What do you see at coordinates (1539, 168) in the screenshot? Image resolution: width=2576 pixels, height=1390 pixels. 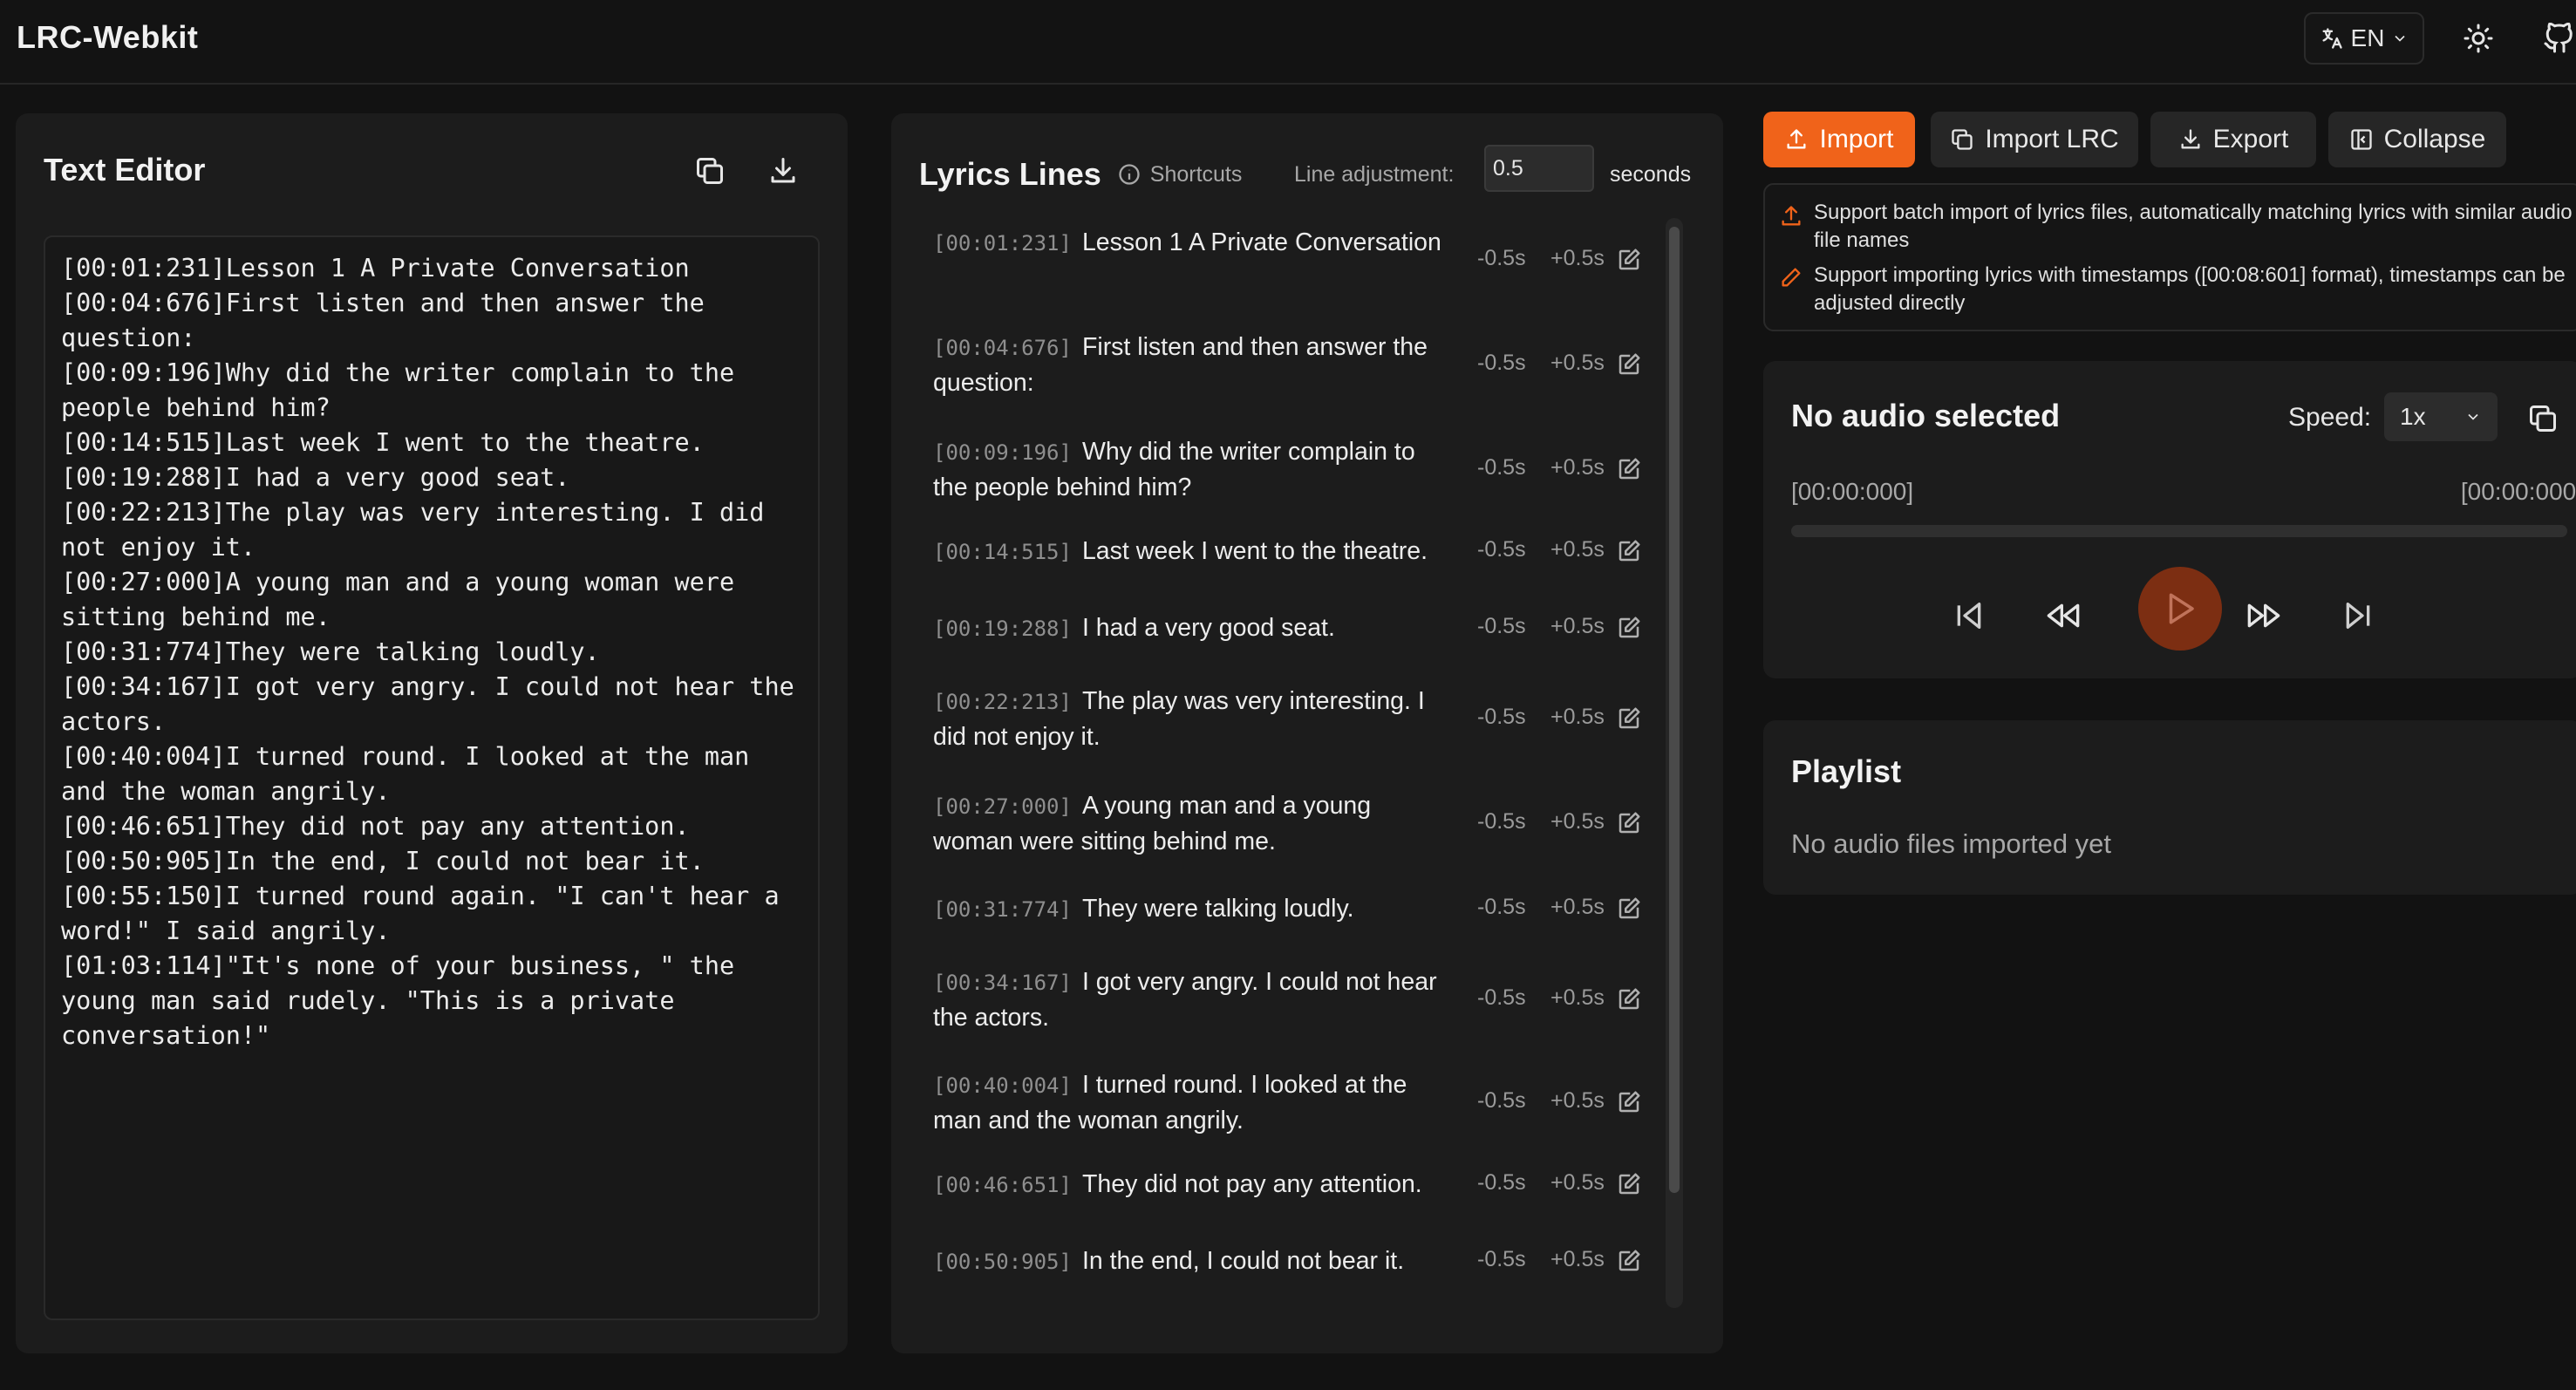 I see `line-adjustment-input` at bounding box center [1539, 168].